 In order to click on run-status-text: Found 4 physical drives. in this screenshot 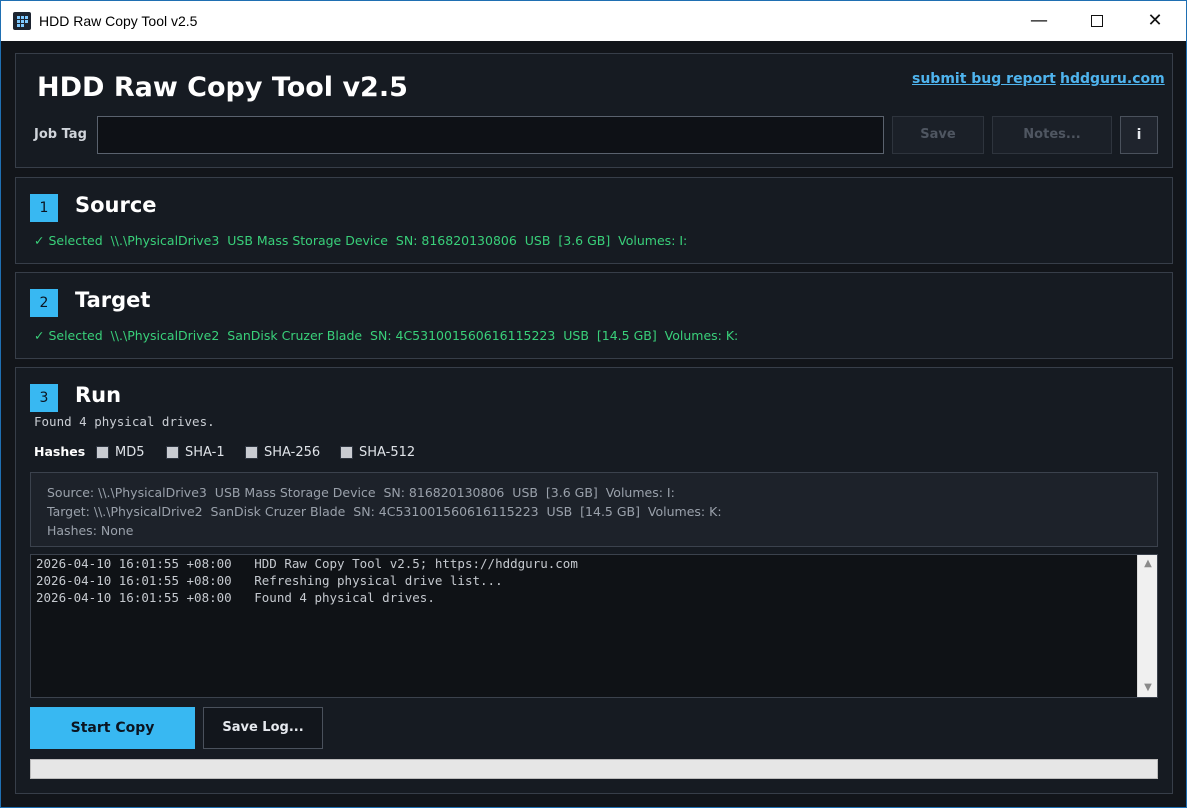, I will do `click(124, 421)`.